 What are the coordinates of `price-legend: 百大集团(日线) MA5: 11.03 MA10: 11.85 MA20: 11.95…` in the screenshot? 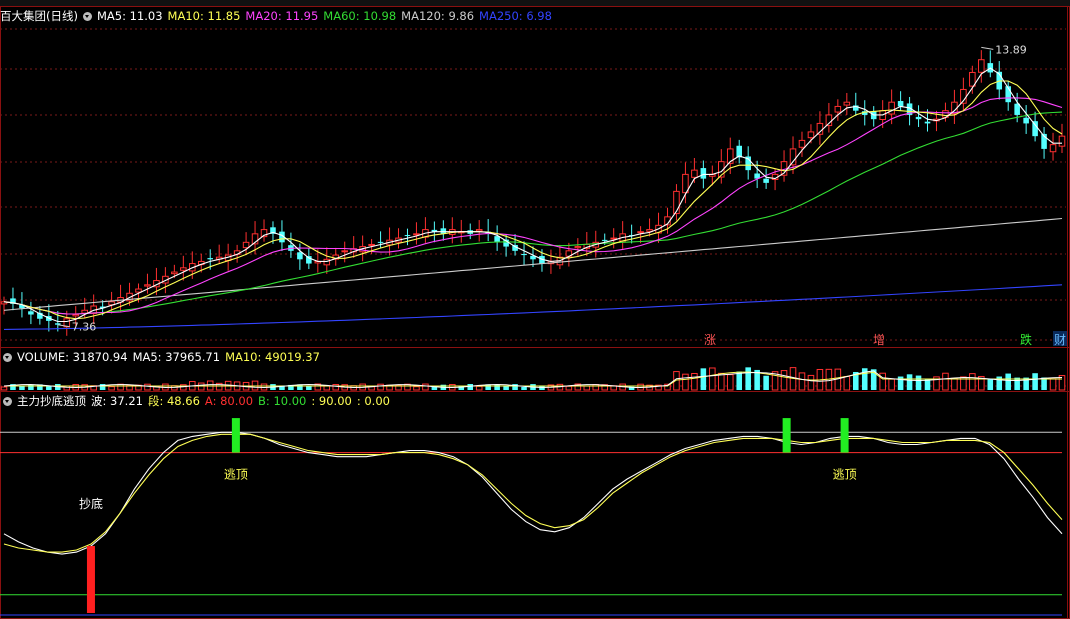 It's located at (281, 16).